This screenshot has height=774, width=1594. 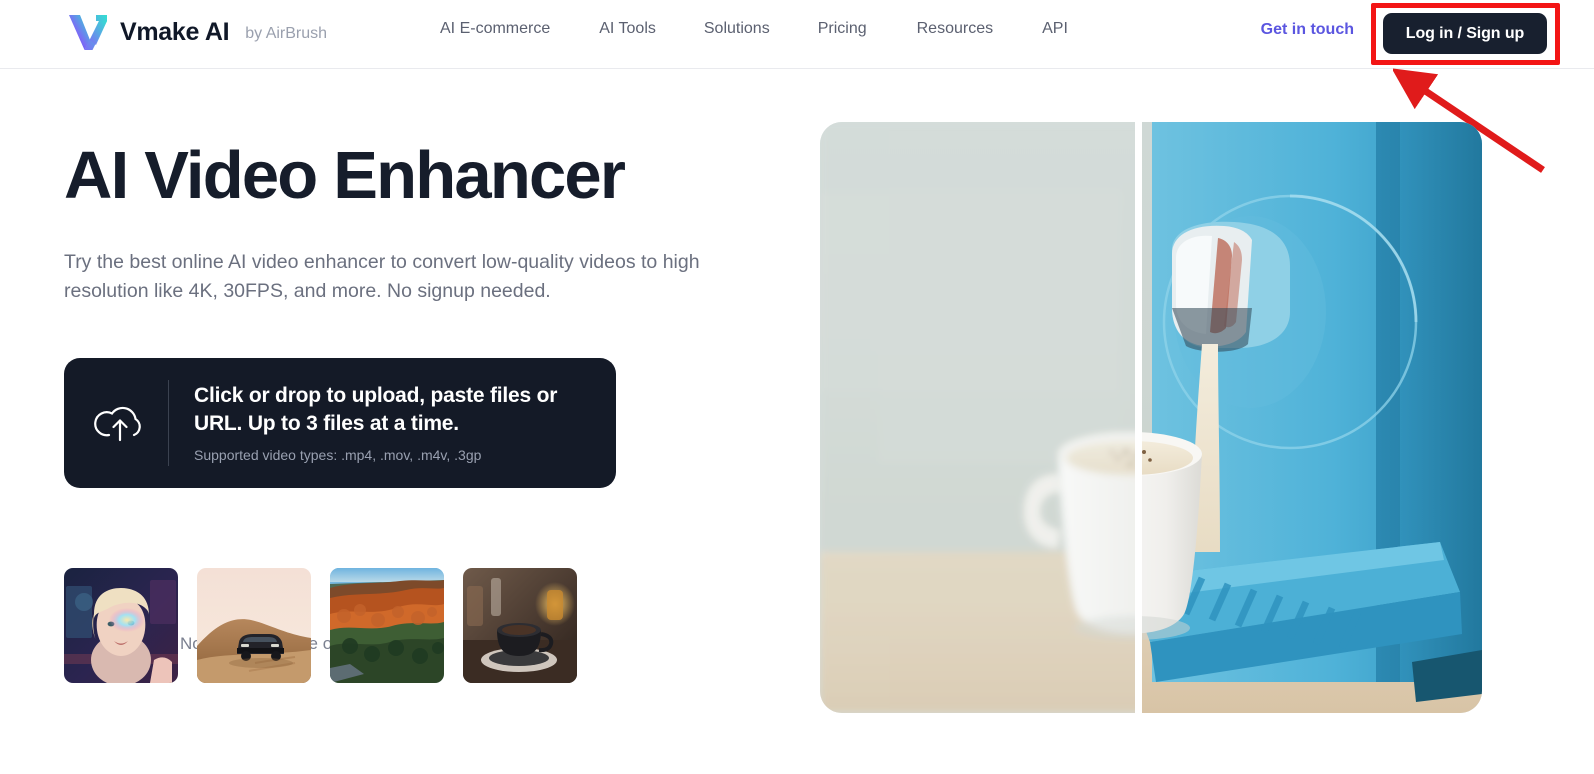 I want to click on brand-byline: by AirBrush, so click(x=286, y=33).